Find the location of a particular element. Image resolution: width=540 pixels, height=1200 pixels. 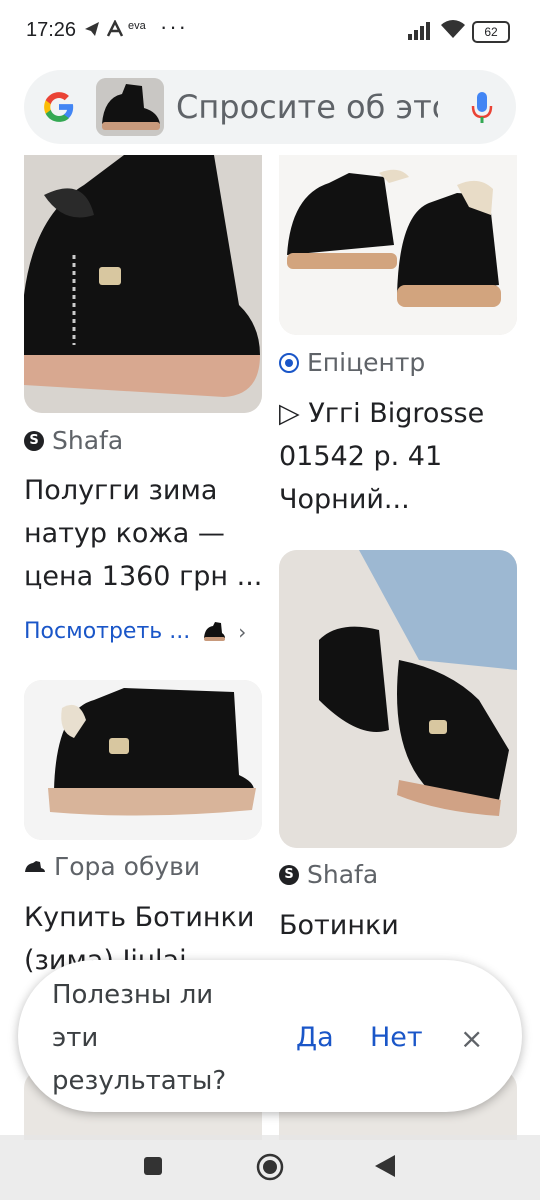

battery-icon: 62 is located at coordinates (491, 32).